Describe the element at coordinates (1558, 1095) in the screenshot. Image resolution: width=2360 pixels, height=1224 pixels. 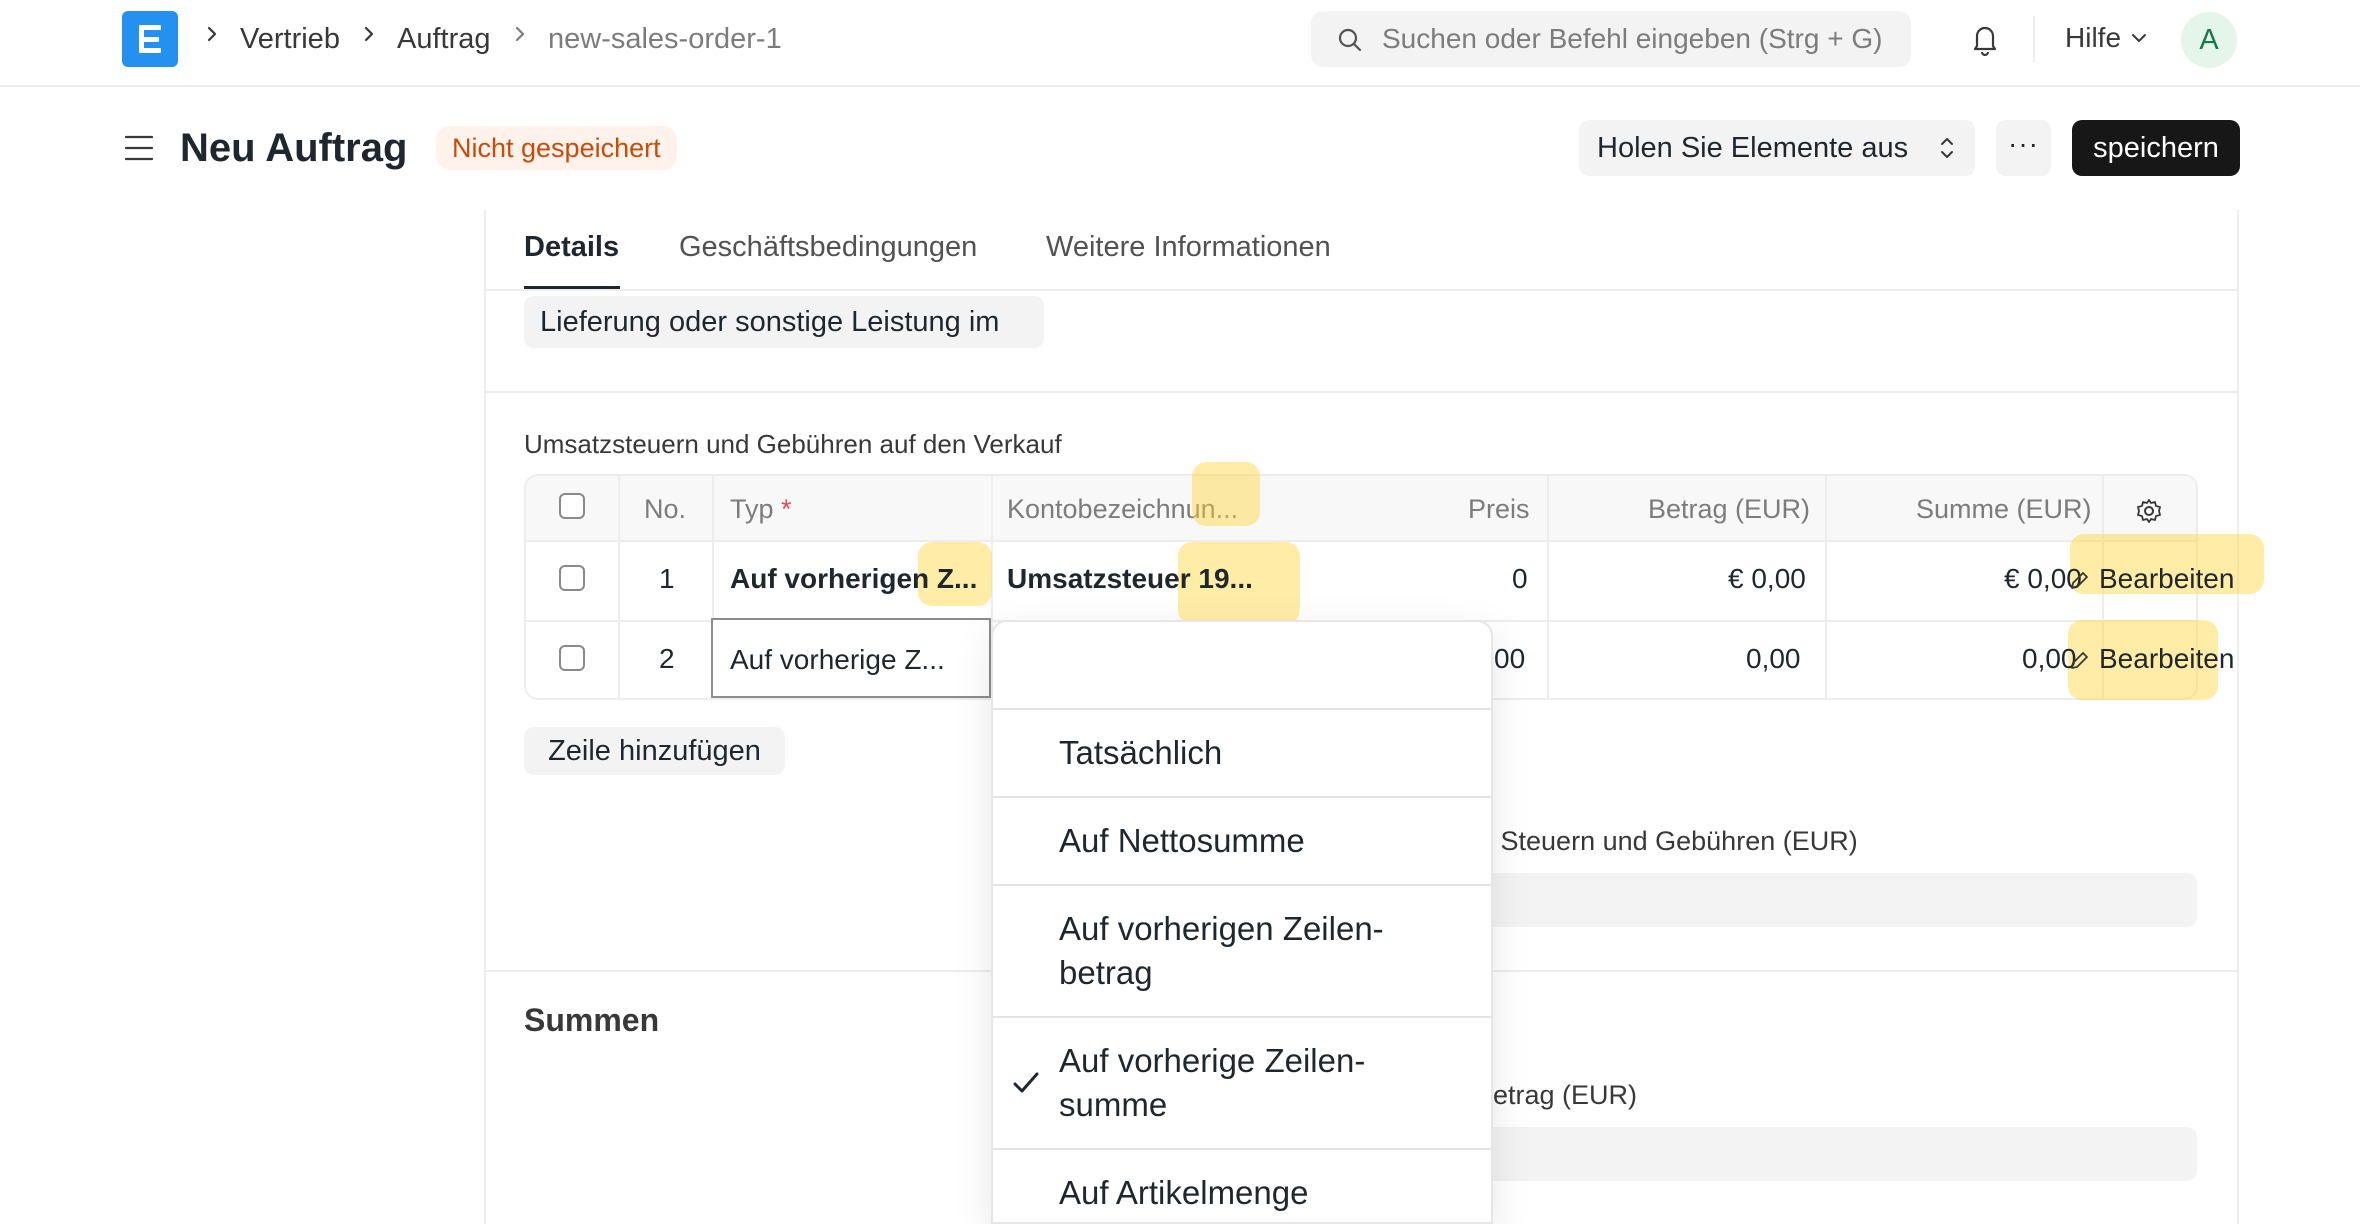
I see `total-amount-label: betrag (EUR)` at that location.